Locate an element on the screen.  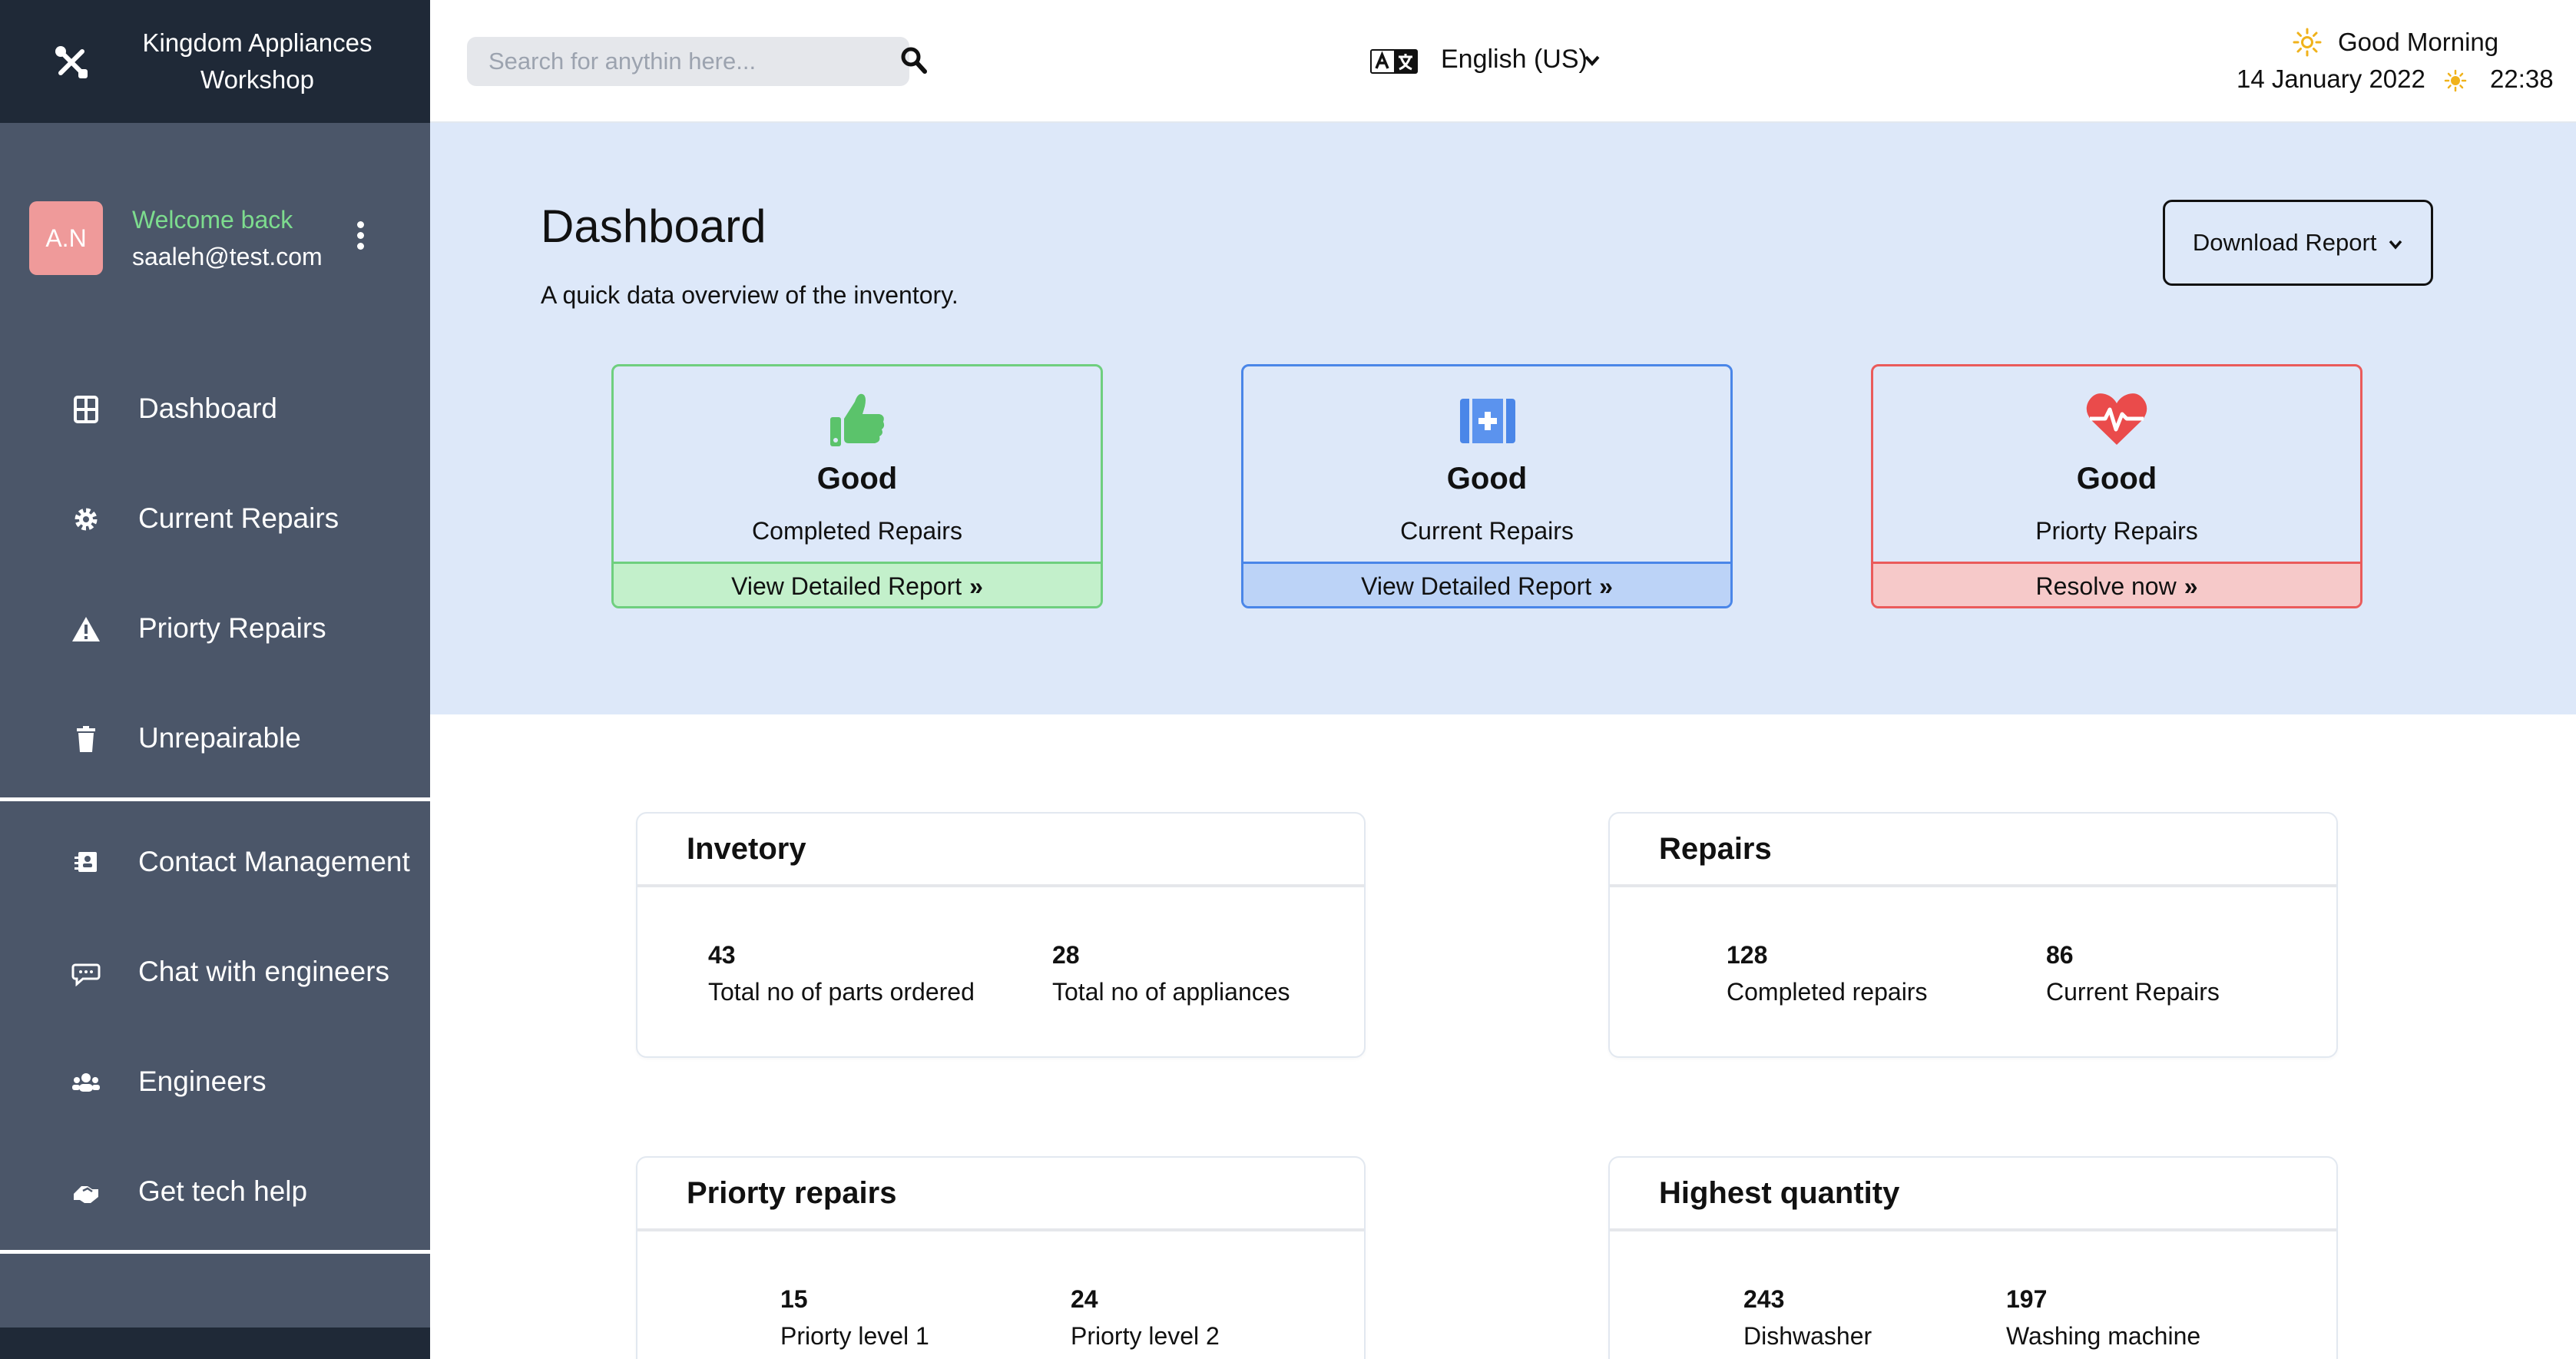
brand-title-line2: Workshop is located at coordinates (257, 79).